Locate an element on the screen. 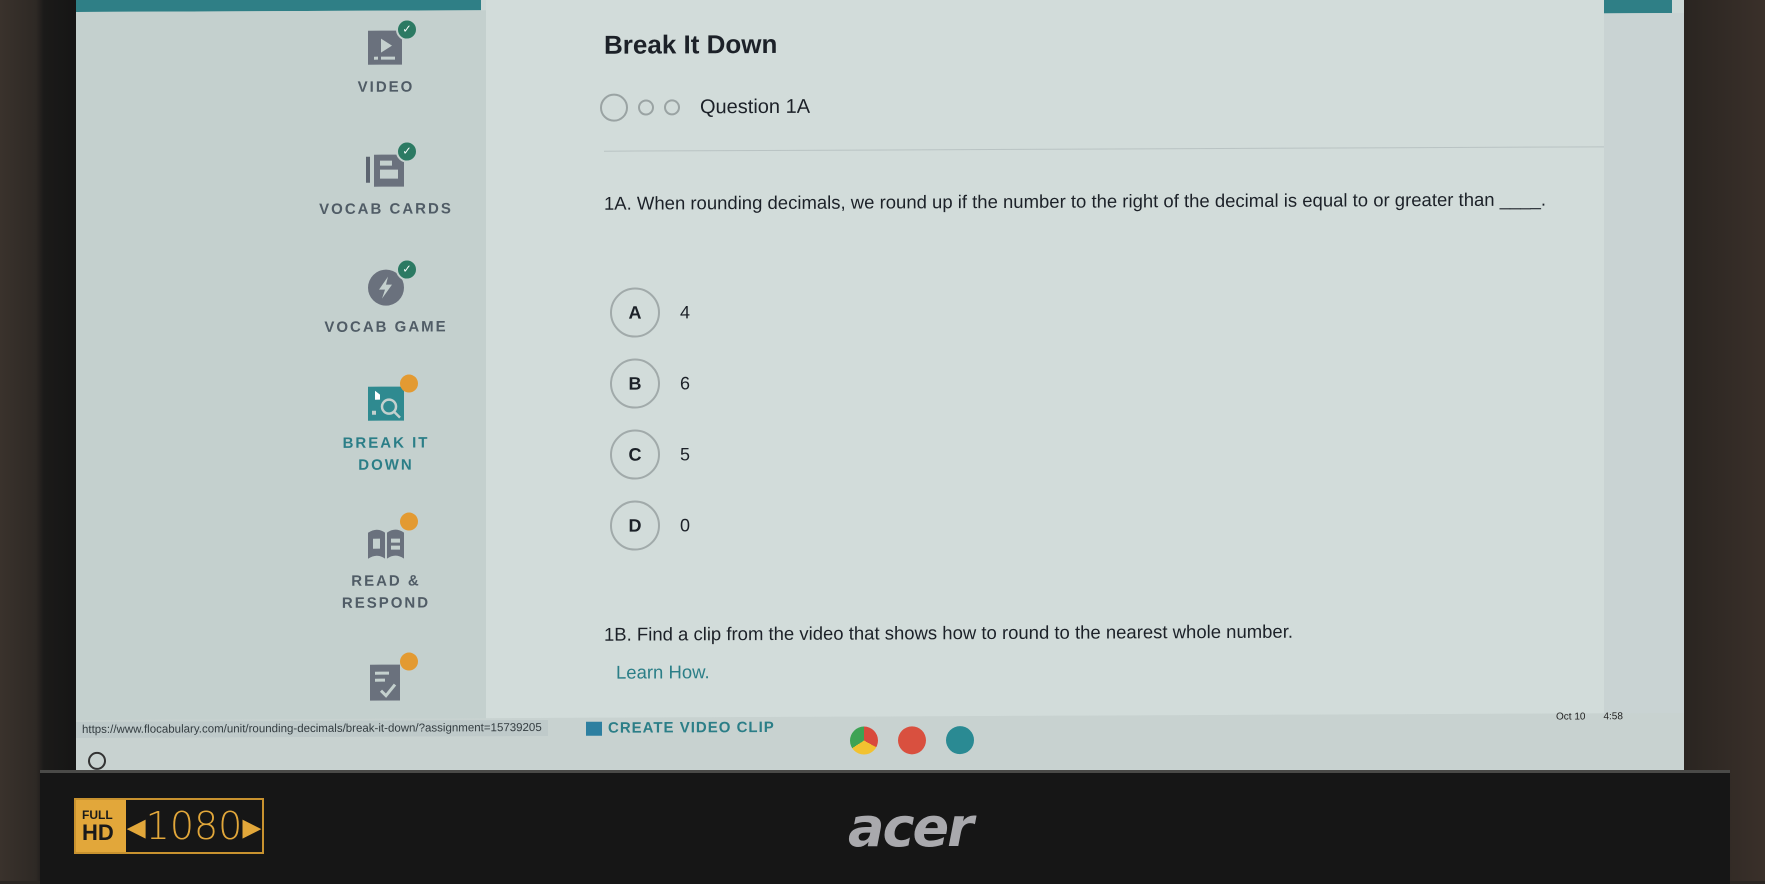 The width and height of the screenshot is (1765, 884). choice-value: 4 is located at coordinates (685, 311).